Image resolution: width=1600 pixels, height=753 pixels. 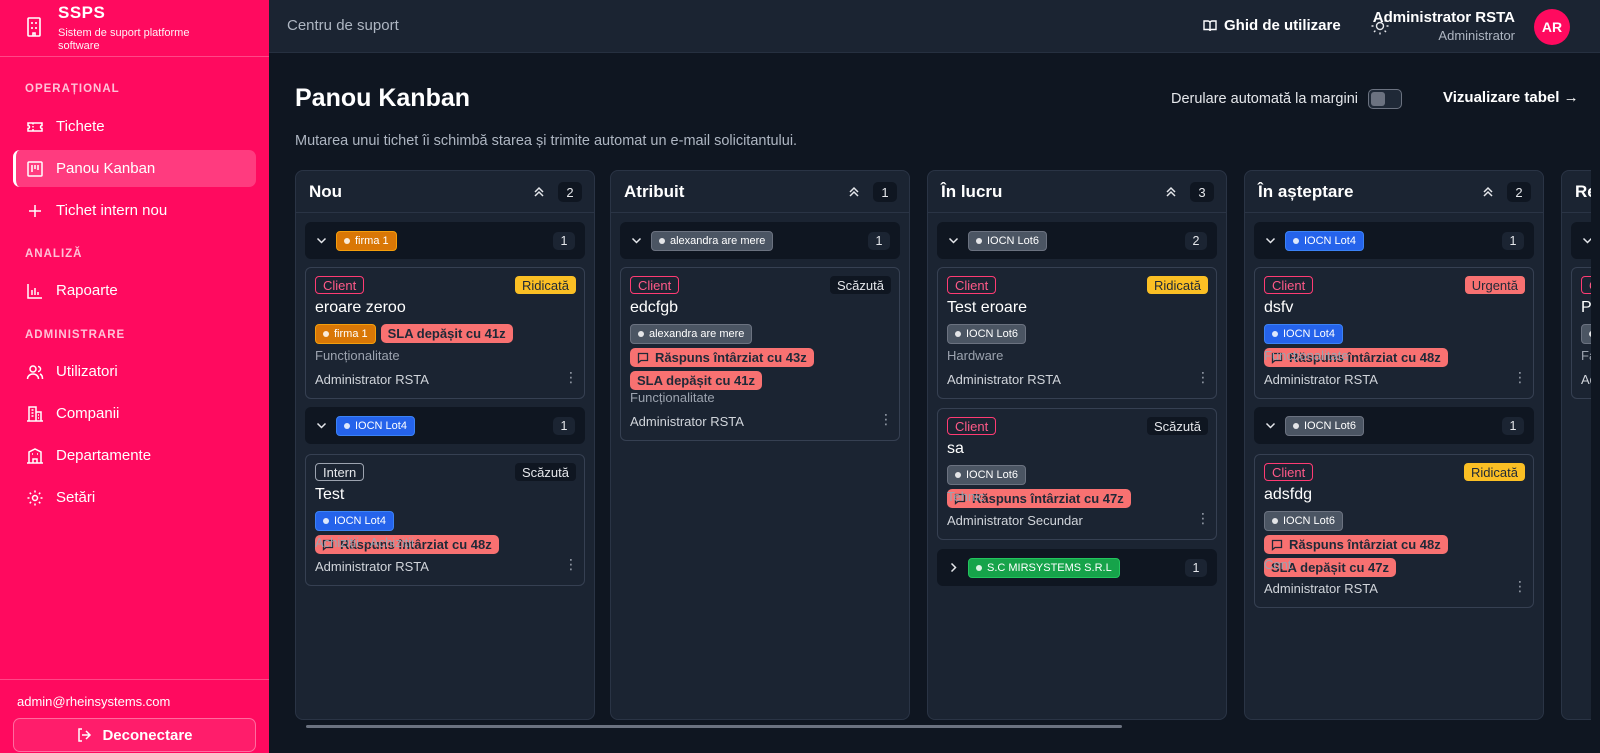 What do you see at coordinates (1476, 35) in the screenshot?
I see `user-role: Administrator` at bounding box center [1476, 35].